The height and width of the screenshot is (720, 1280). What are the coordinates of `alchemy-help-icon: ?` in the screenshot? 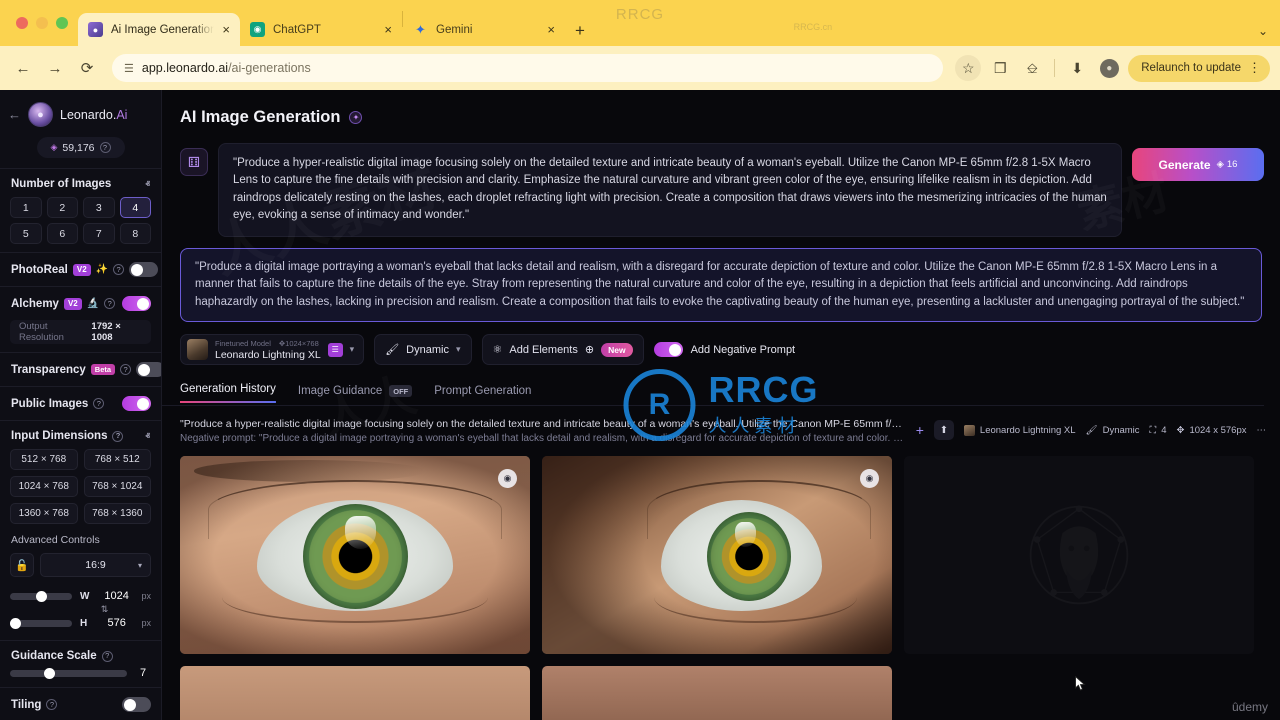 It's located at (110, 303).